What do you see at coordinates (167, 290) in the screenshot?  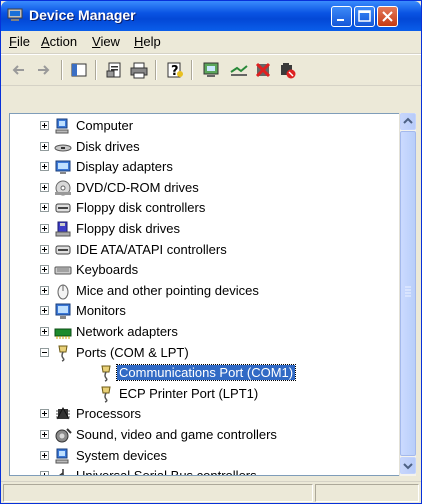 I see `tree-item-label: Mice and other pointing devices` at bounding box center [167, 290].